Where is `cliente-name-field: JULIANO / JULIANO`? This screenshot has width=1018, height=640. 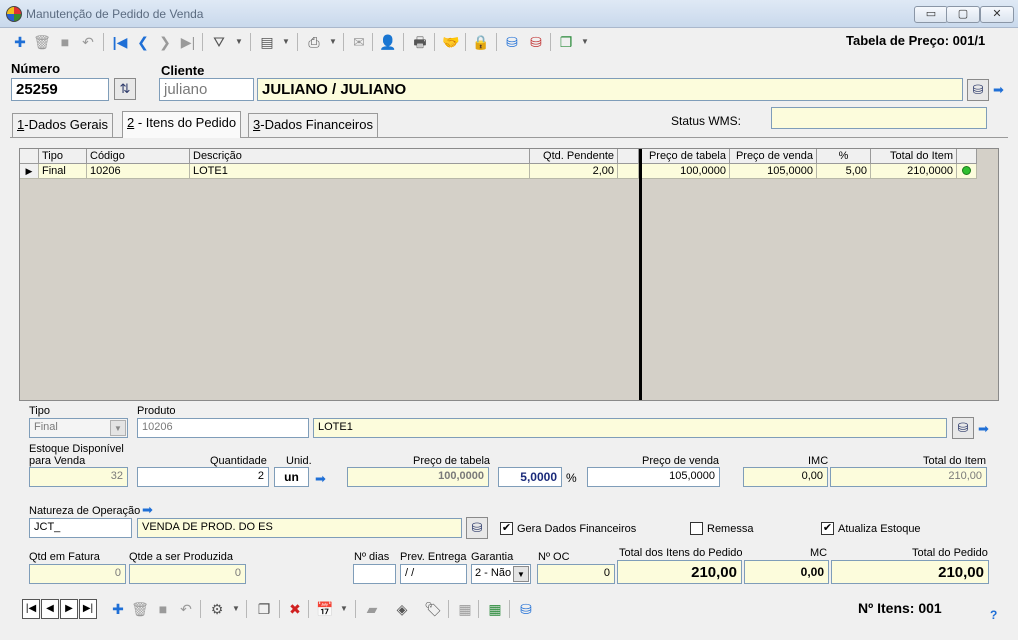
cliente-name-field: JULIANO / JULIANO is located at coordinates (610, 89).